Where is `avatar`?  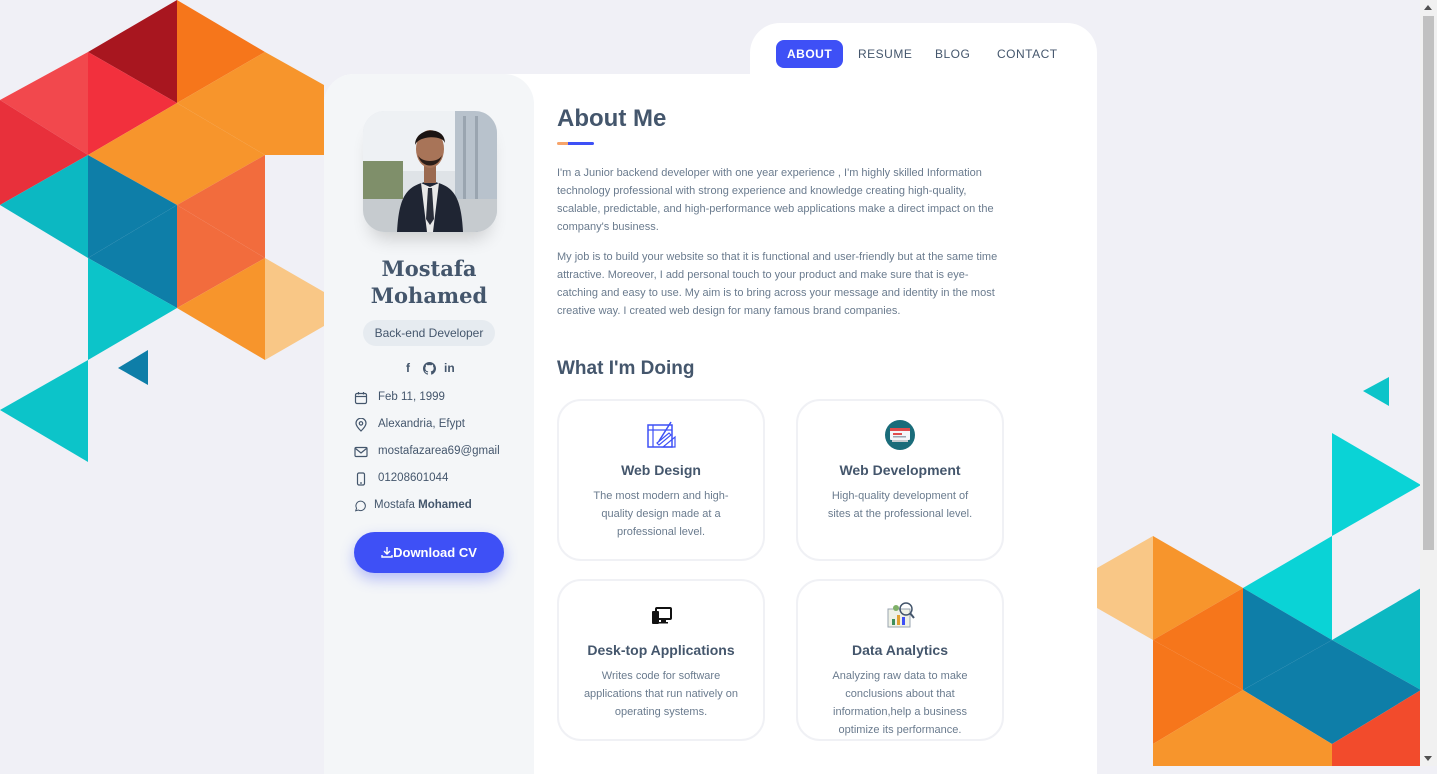
avatar is located at coordinates (430, 171).